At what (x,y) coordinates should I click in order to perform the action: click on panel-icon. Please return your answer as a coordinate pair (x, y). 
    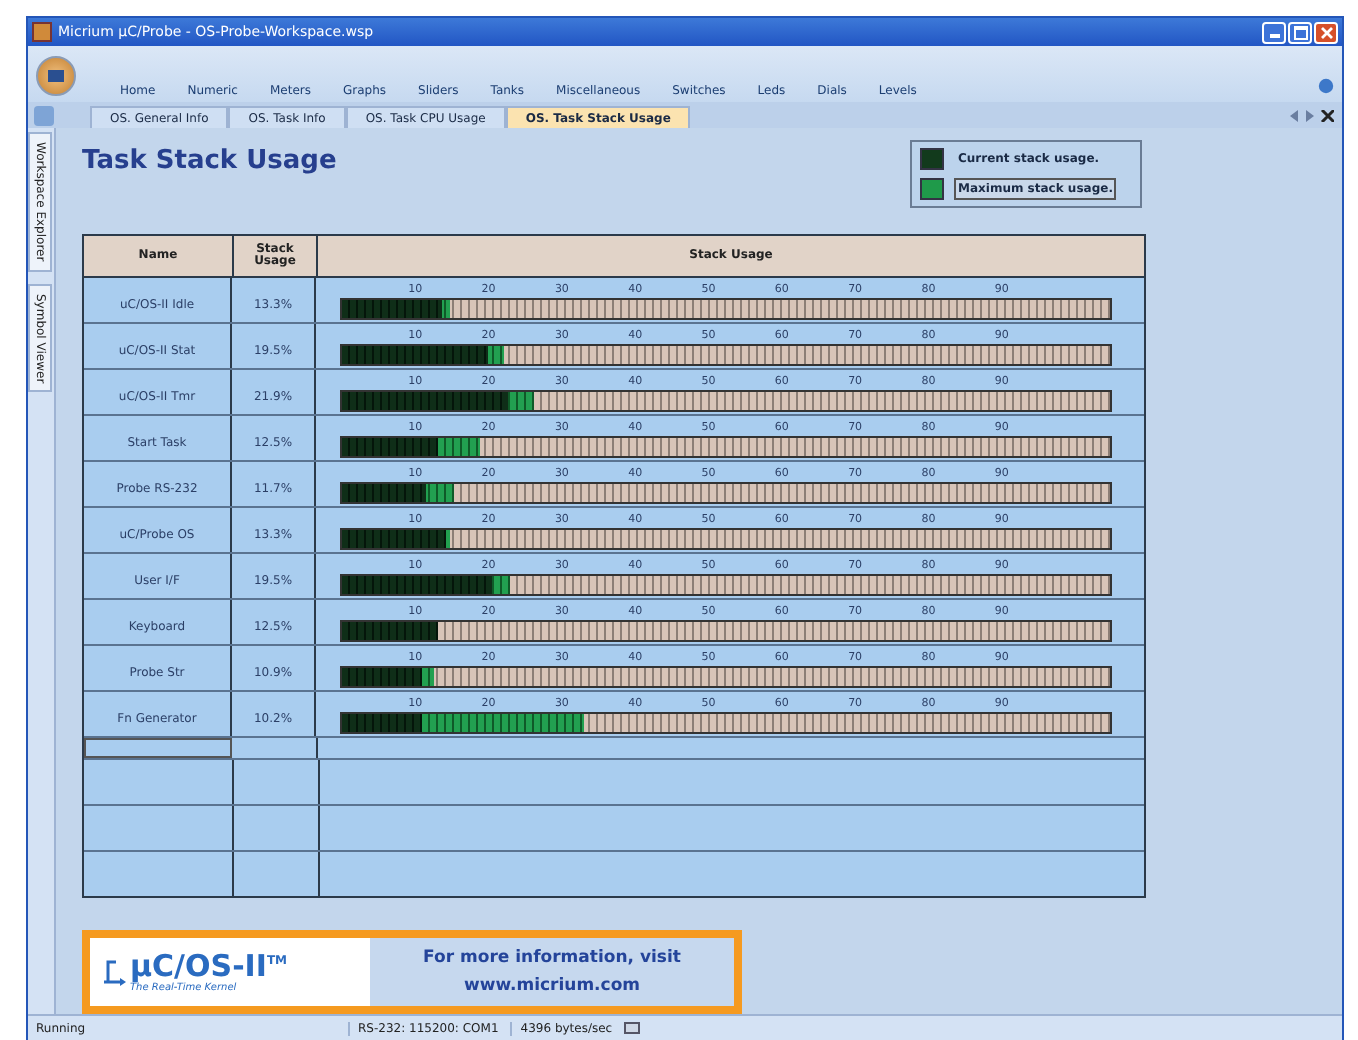
    Looking at the image, I should click on (44, 116).